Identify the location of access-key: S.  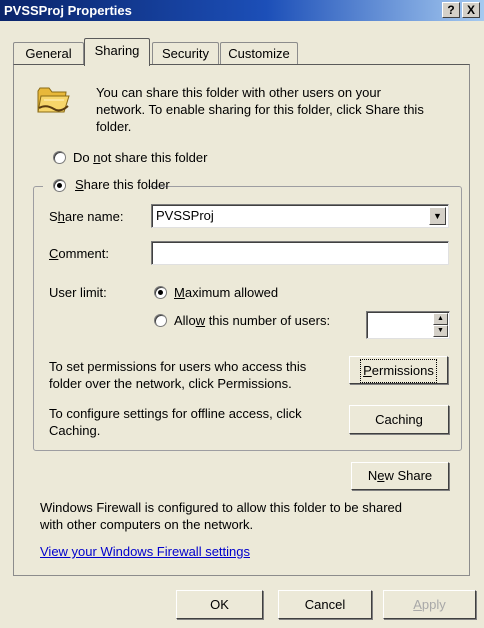
(79, 184).